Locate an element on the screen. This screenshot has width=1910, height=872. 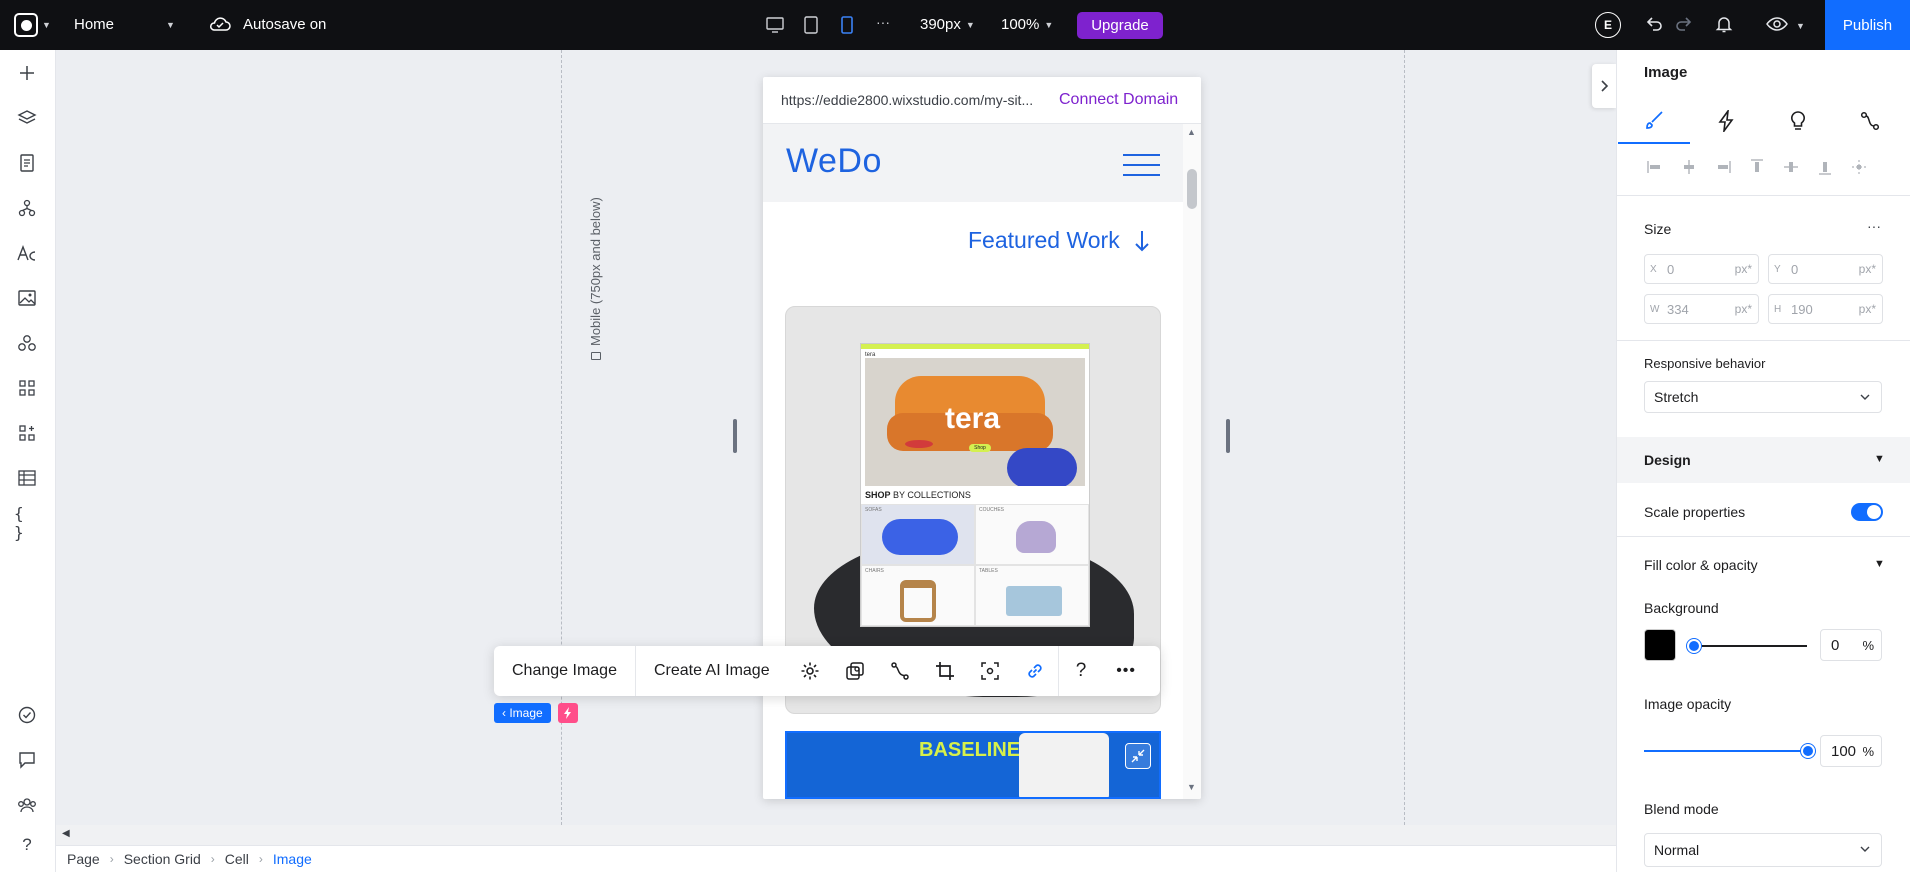
more-options-icon: ••• is located at coordinates (1126, 671).